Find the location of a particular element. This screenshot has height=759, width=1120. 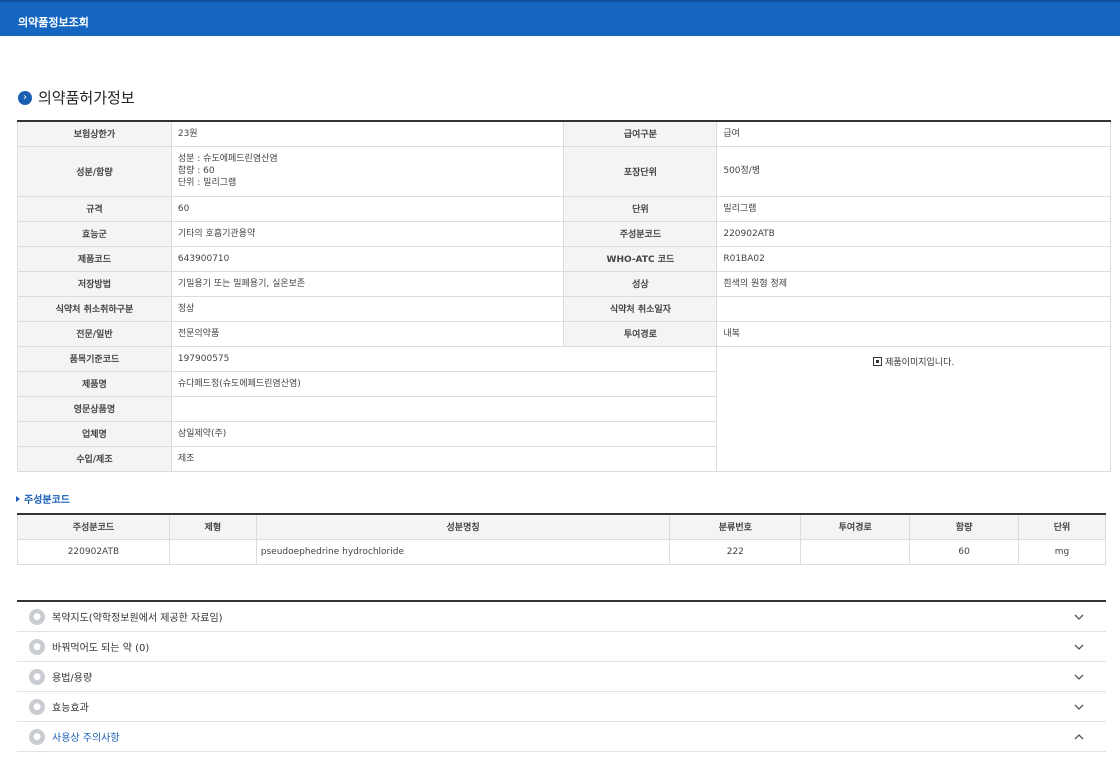

mfds-cancel-date-label: 식약처 취소일자 is located at coordinates (640, 308).